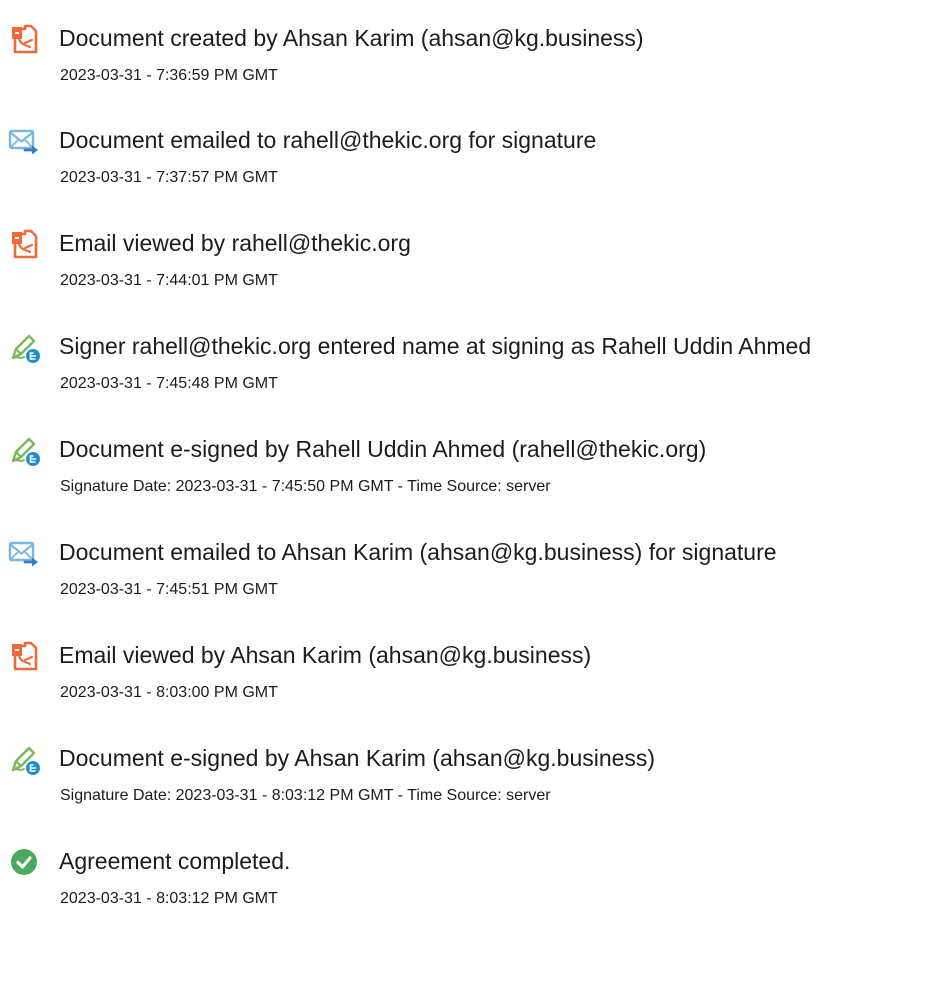  What do you see at coordinates (169, 383) in the screenshot?
I see `event-timestamp: 2023-03-31 - 7:45:48 PM GMT` at bounding box center [169, 383].